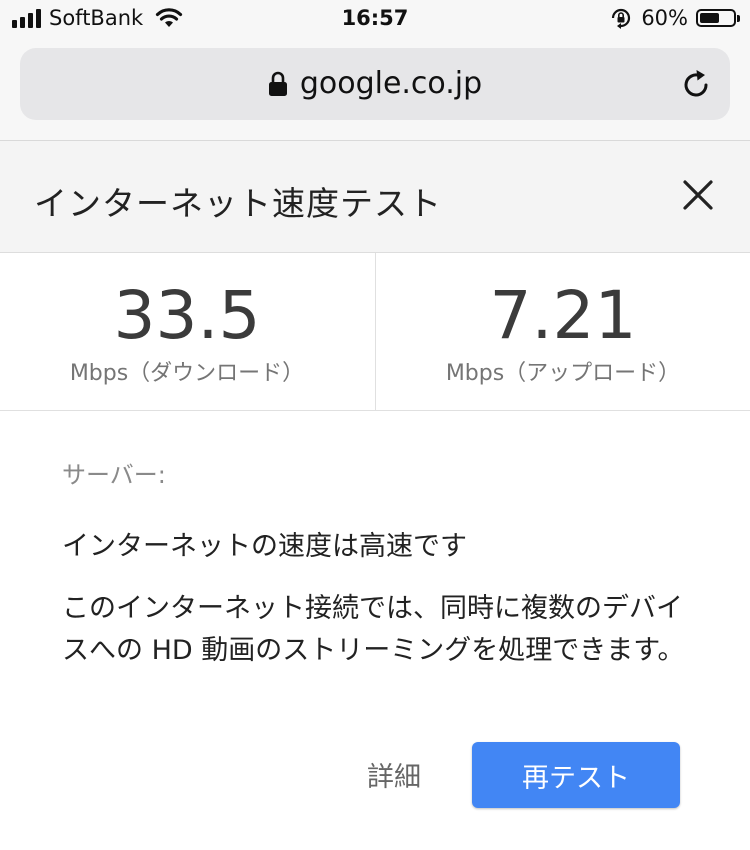 Image resolution: width=750 pixels, height=850 pixels. Describe the element at coordinates (394, 774) in the screenshot. I see `details-button: 詳細` at that location.